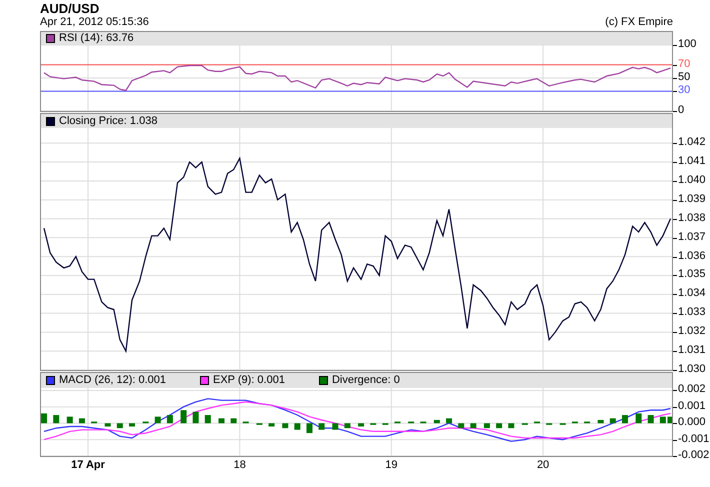  I want to click on legend-label: EXP (9): 0.001, so click(249, 380).